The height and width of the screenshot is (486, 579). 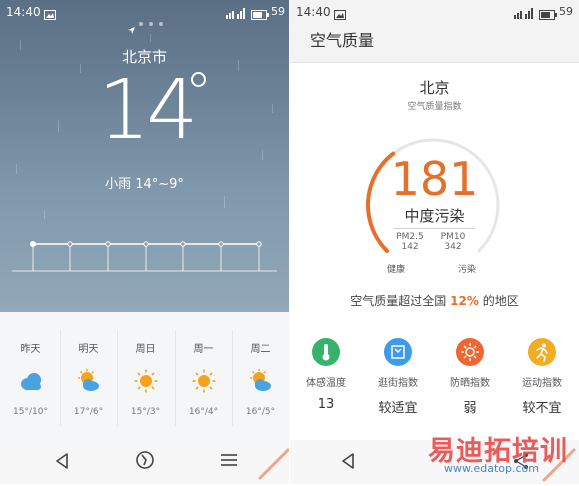 What do you see at coordinates (326, 404) in the screenshot?
I see `index-value: 13` at bounding box center [326, 404].